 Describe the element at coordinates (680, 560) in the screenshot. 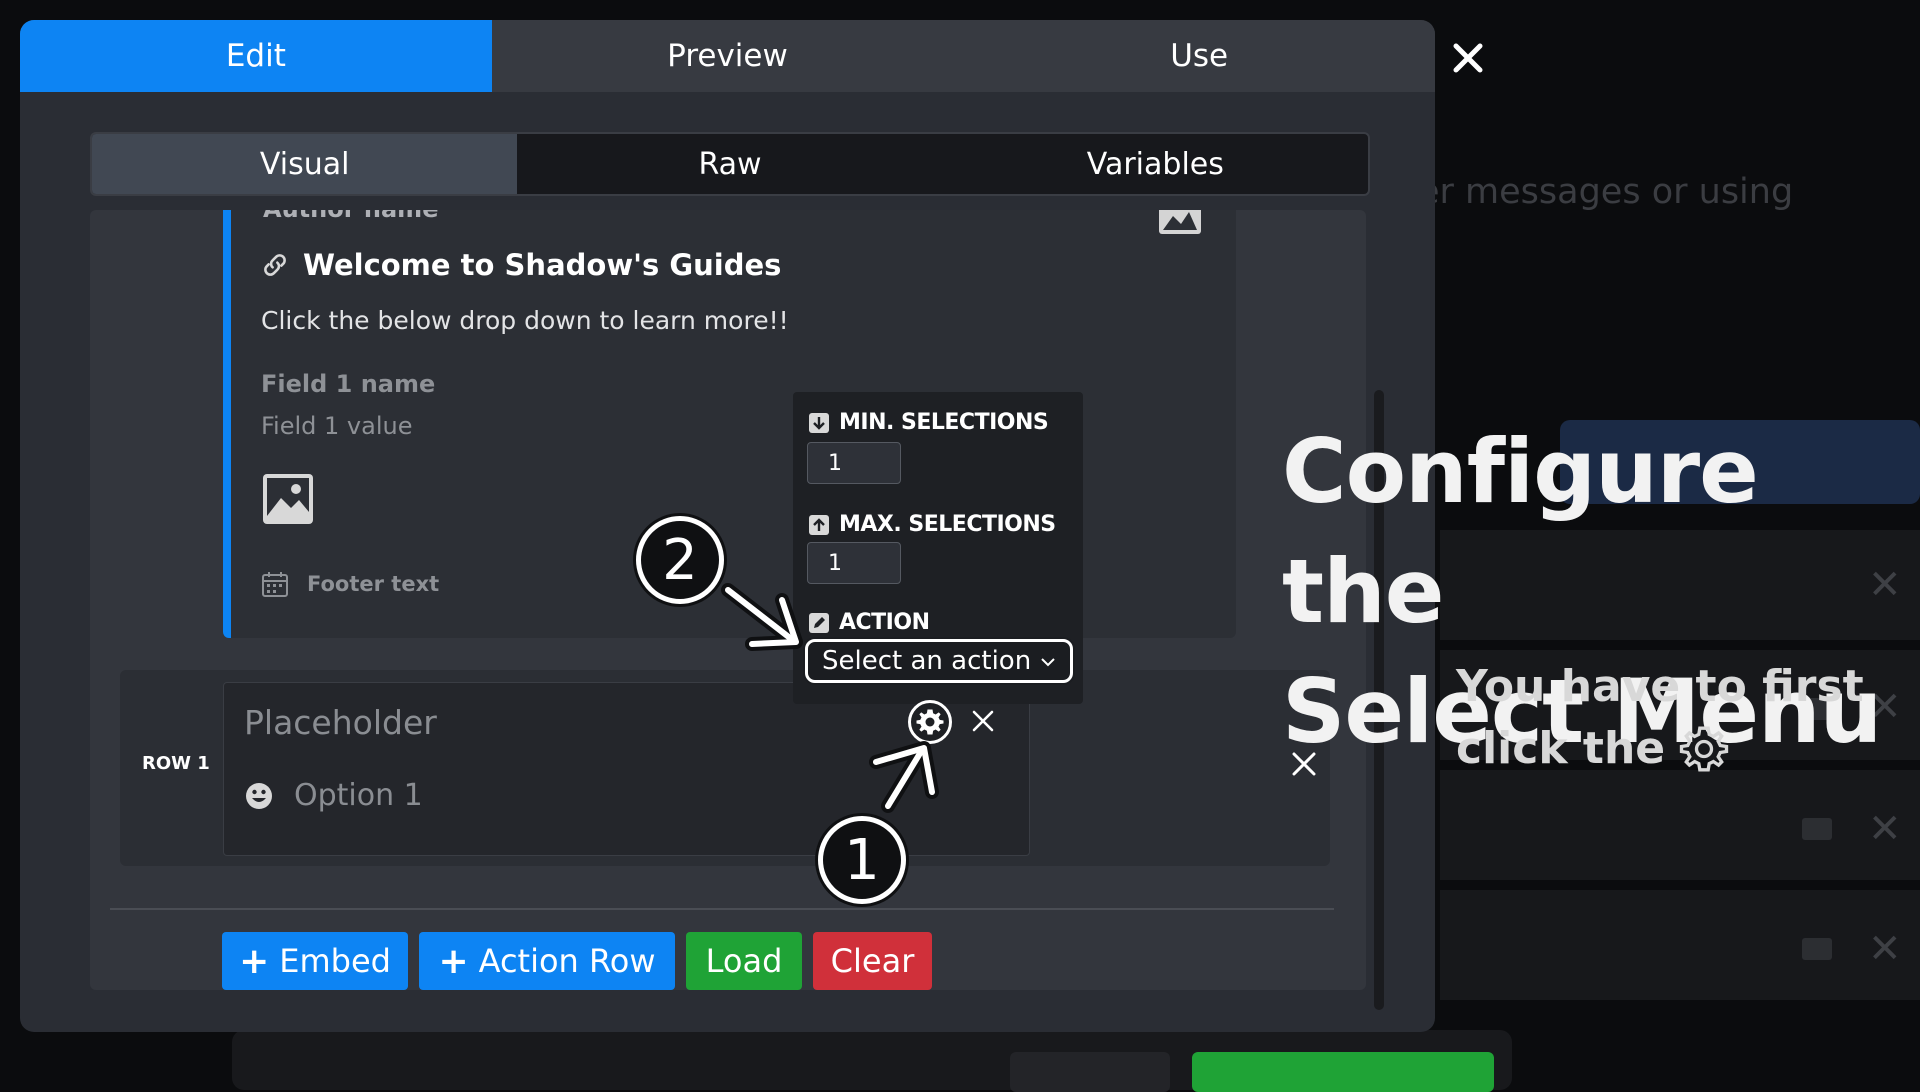

I see `step-two-badge: 2` at that location.